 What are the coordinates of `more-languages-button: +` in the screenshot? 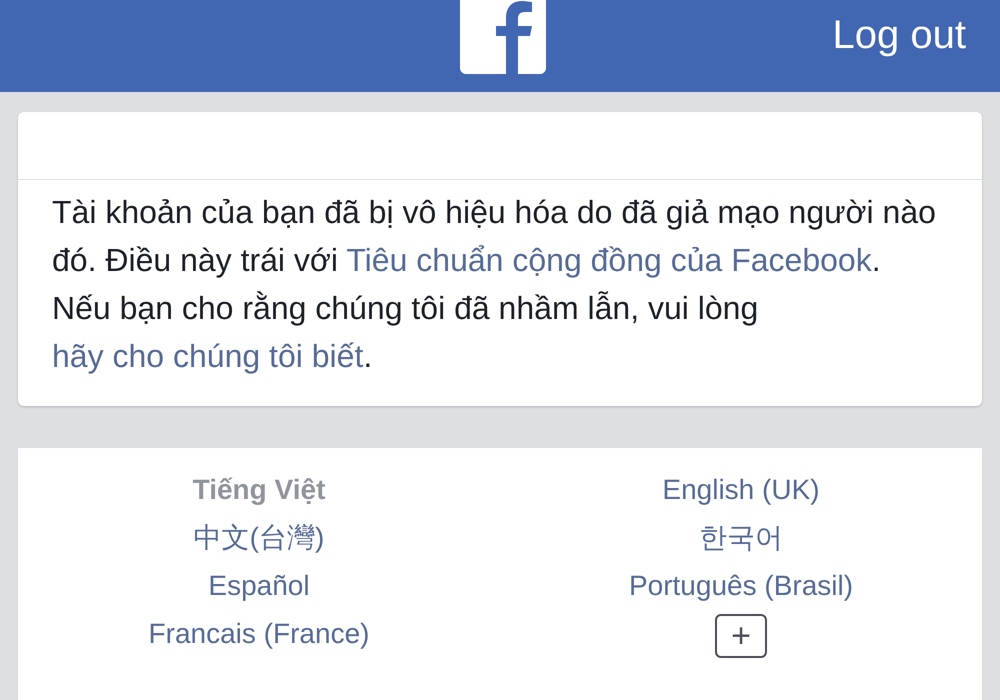 It's located at (741, 636).